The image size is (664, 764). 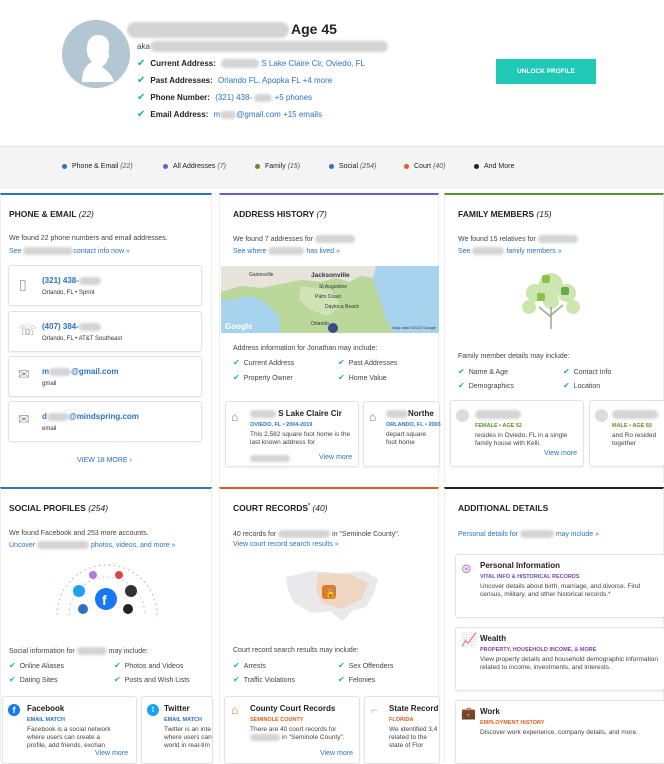 I want to click on include-item: ✔ Current Address, so click(x=263, y=362).